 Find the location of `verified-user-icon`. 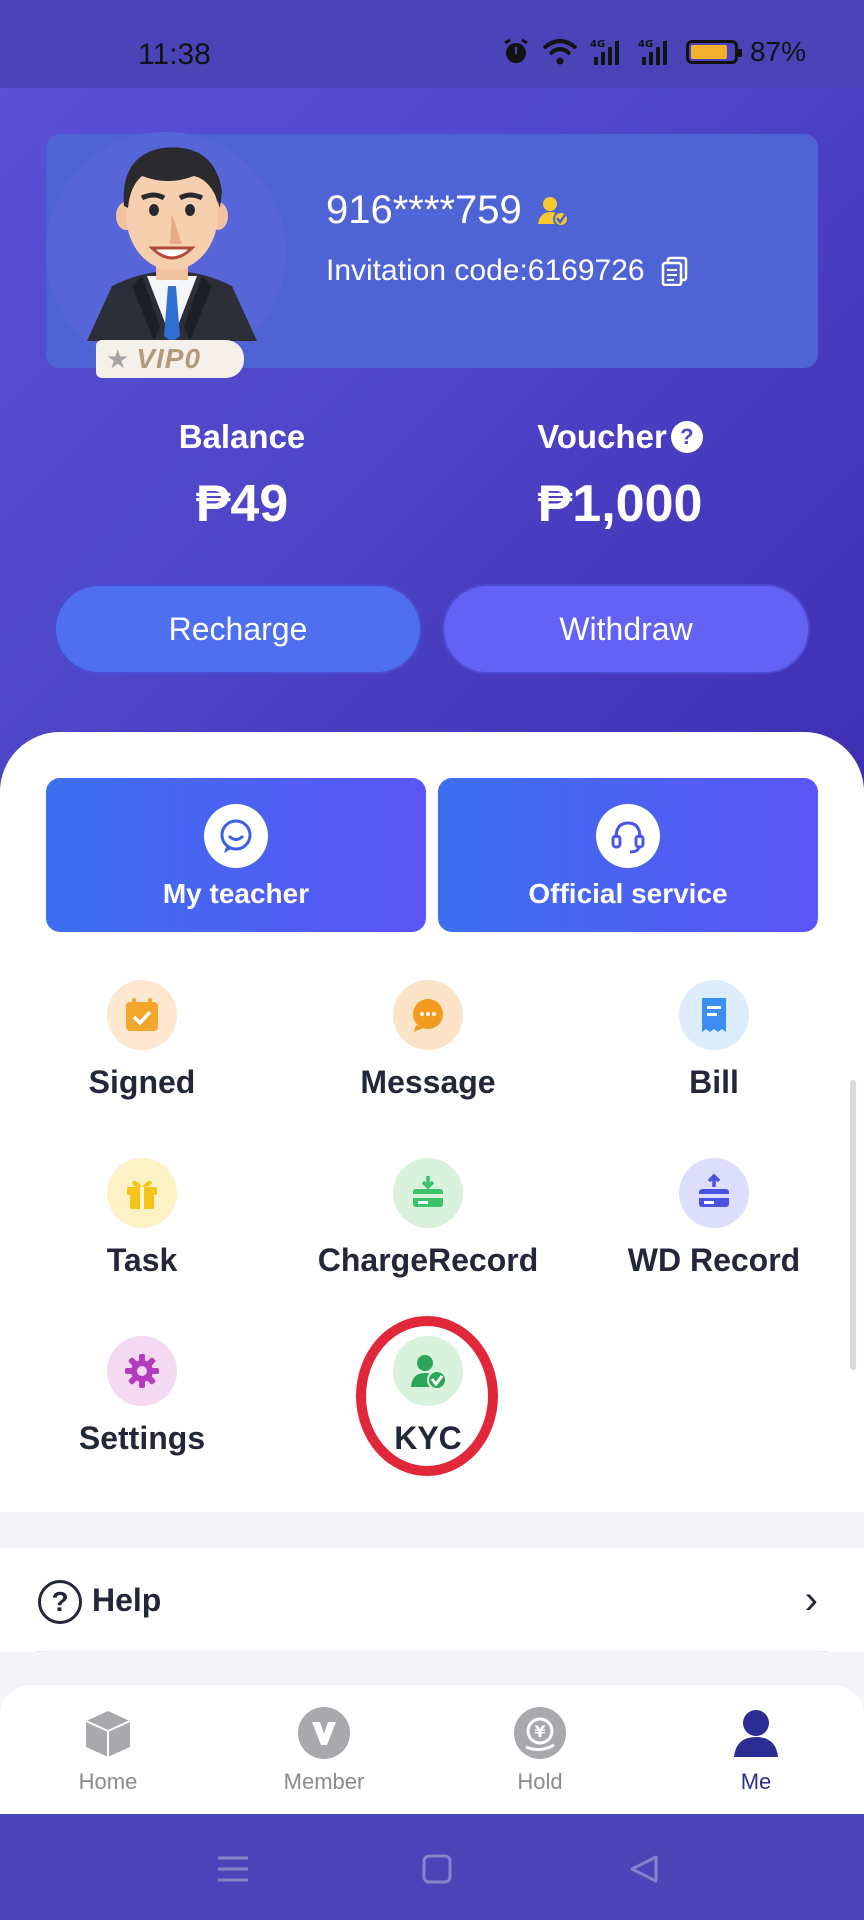

verified-user-icon is located at coordinates (553, 211).